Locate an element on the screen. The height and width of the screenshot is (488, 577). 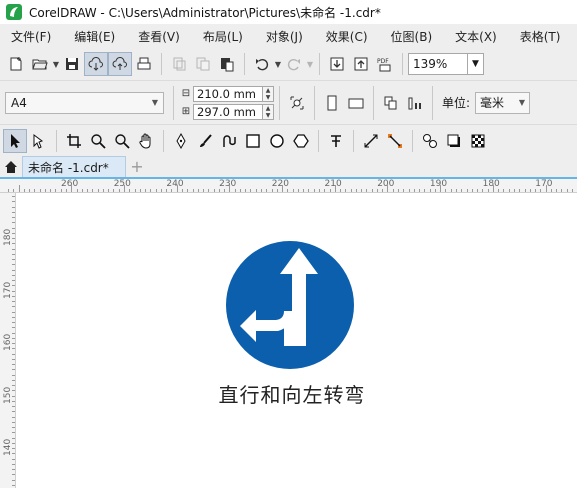
shape-tool-button is located at coordinates (39, 141).